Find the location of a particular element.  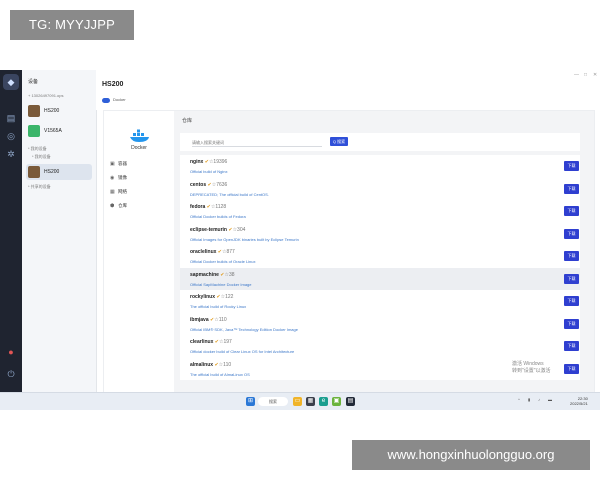

image-name-line: eclipse-temurin ✔☆304 is located at coordinates (217, 230).